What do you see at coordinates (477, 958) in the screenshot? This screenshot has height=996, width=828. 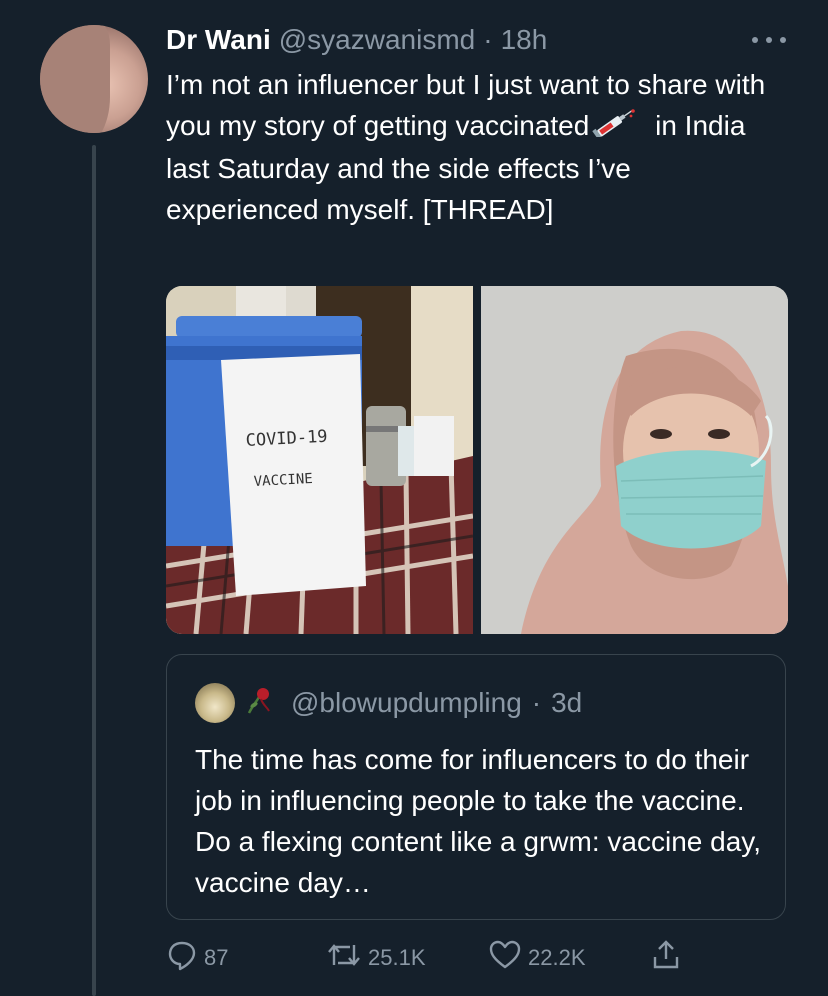 I see `action-bar: 87 25.1K 22.2K` at bounding box center [477, 958].